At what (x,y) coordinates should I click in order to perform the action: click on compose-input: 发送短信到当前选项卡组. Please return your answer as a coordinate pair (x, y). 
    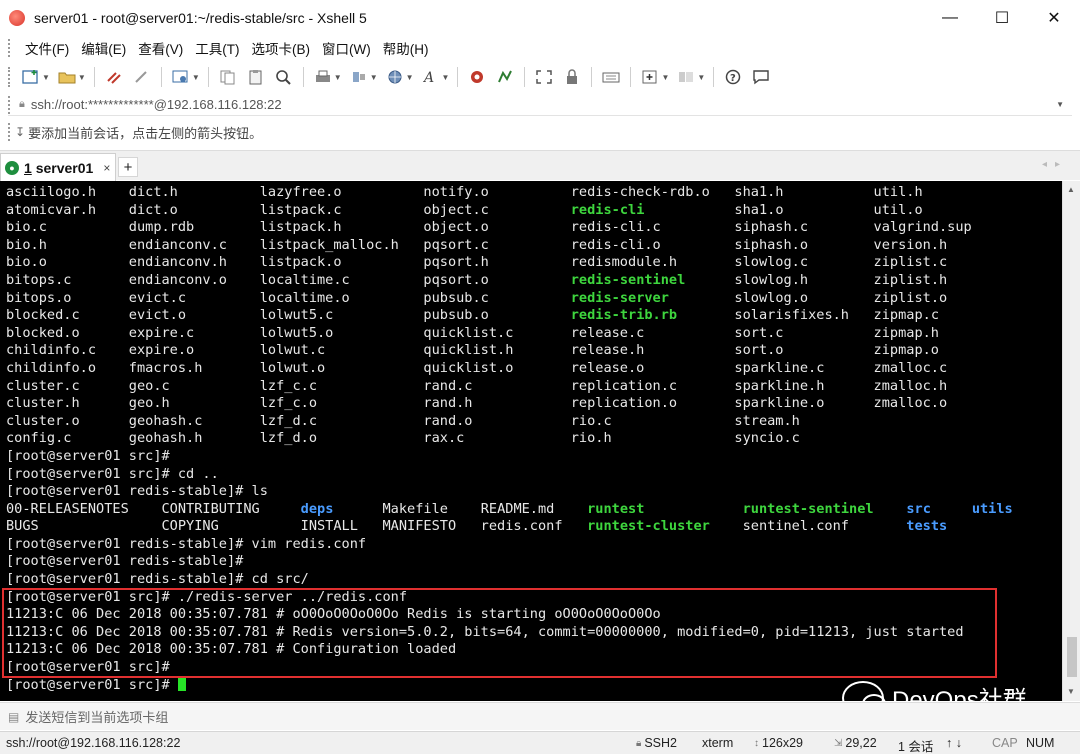
    Looking at the image, I should click on (96, 716).